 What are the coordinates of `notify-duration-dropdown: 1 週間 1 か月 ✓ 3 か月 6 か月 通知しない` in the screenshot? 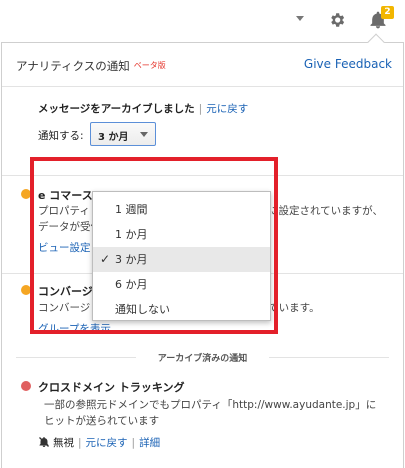 It's located at (181, 256).